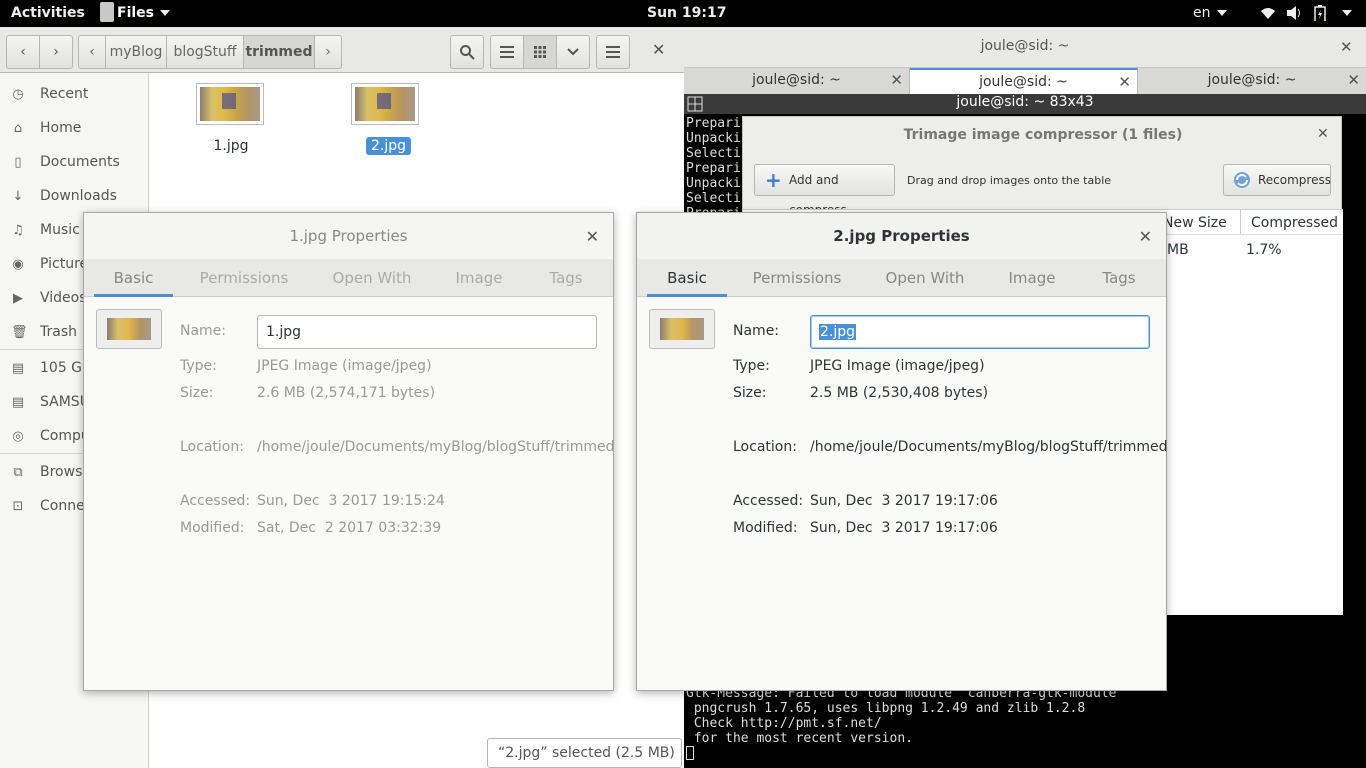 The image size is (1366, 768). What do you see at coordinates (80, 162) in the screenshot?
I see `sidebar-item-label: Documents` at bounding box center [80, 162].